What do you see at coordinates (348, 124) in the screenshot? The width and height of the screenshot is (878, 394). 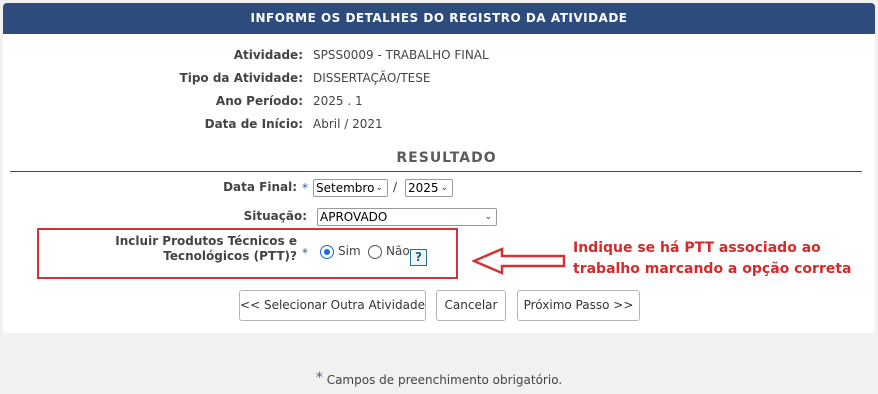 I see `value-data-inicio: Abril / 2021` at bounding box center [348, 124].